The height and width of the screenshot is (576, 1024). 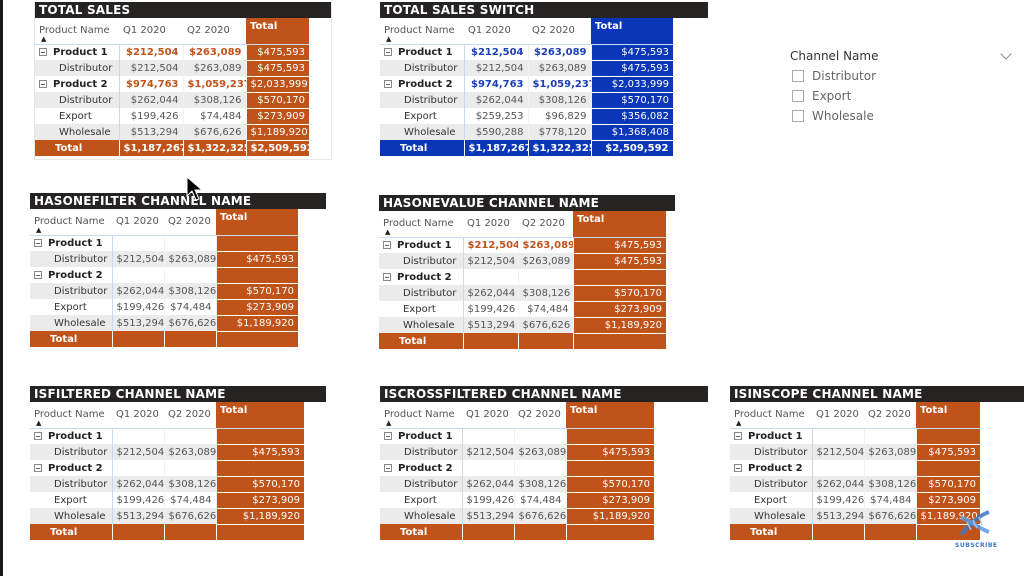 I want to click on slicer-title: Channel Name, so click(x=834, y=56).